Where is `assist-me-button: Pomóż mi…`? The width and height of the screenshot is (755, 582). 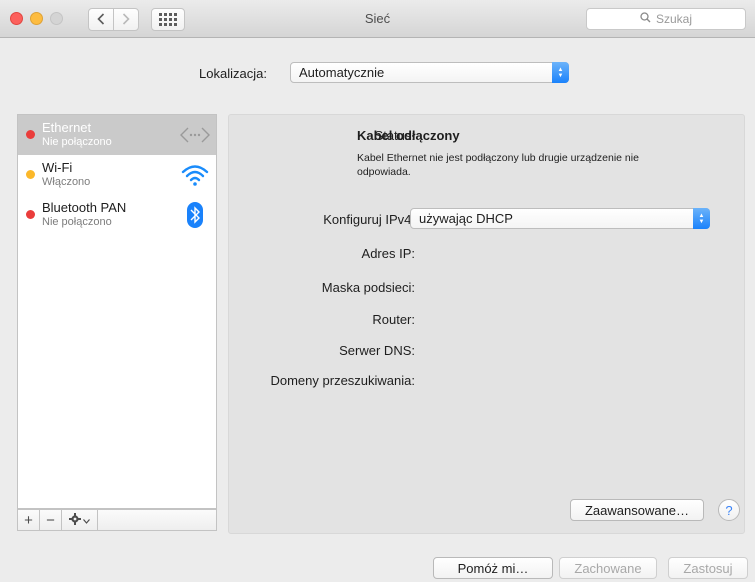
assist-me-button: Pomóż mi… is located at coordinates (493, 568).